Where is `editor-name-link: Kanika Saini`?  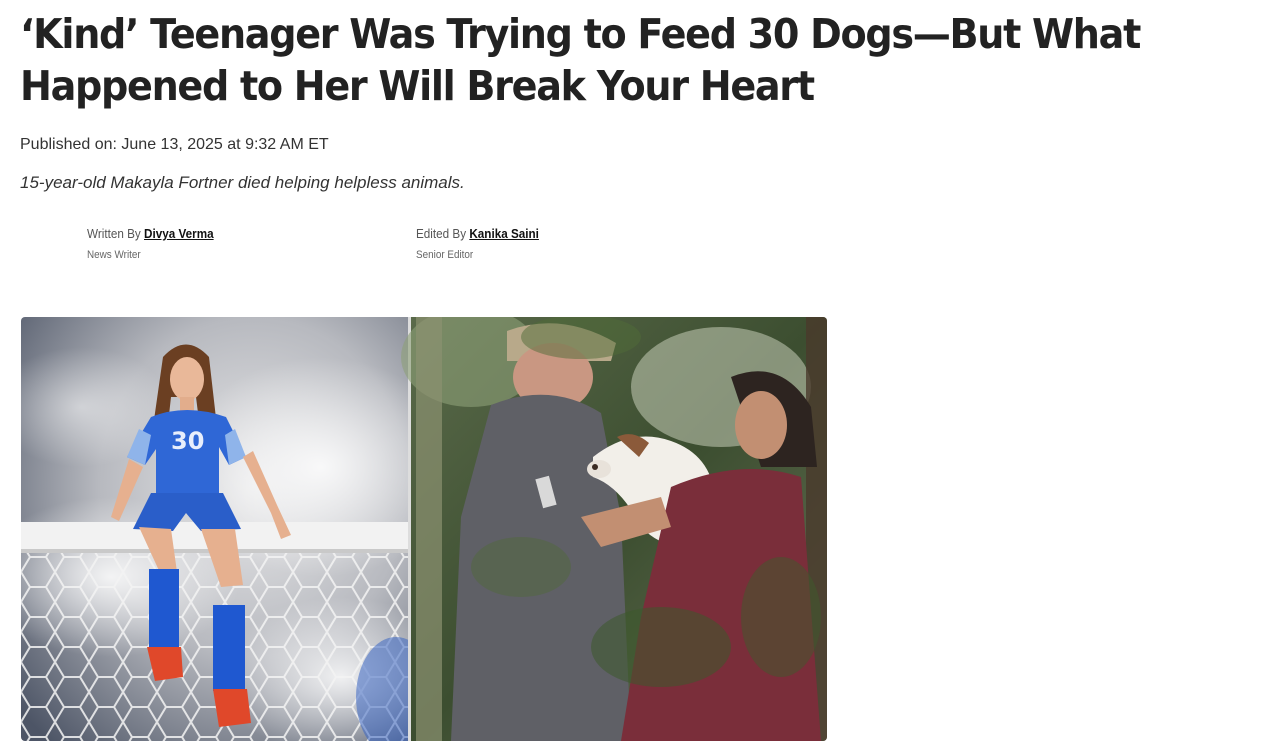 editor-name-link: Kanika Saini is located at coordinates (504, 233).